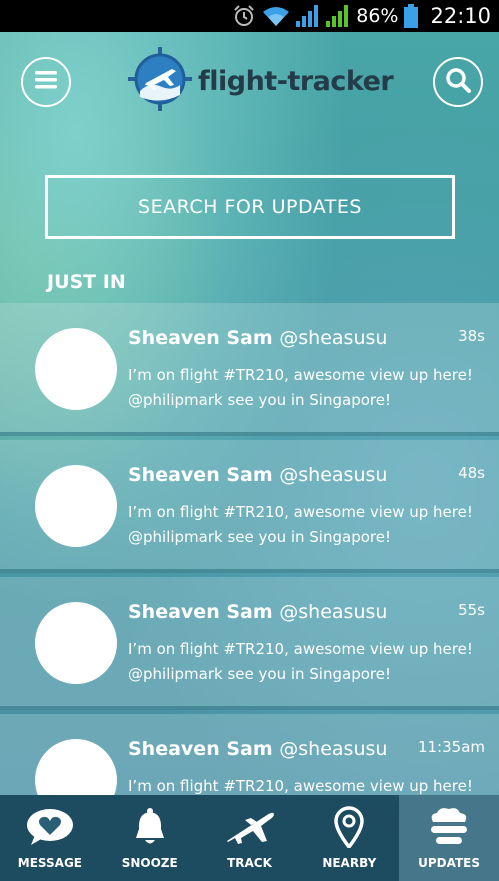  I want to click on crosshair-plane-icon, so click(160, 81).